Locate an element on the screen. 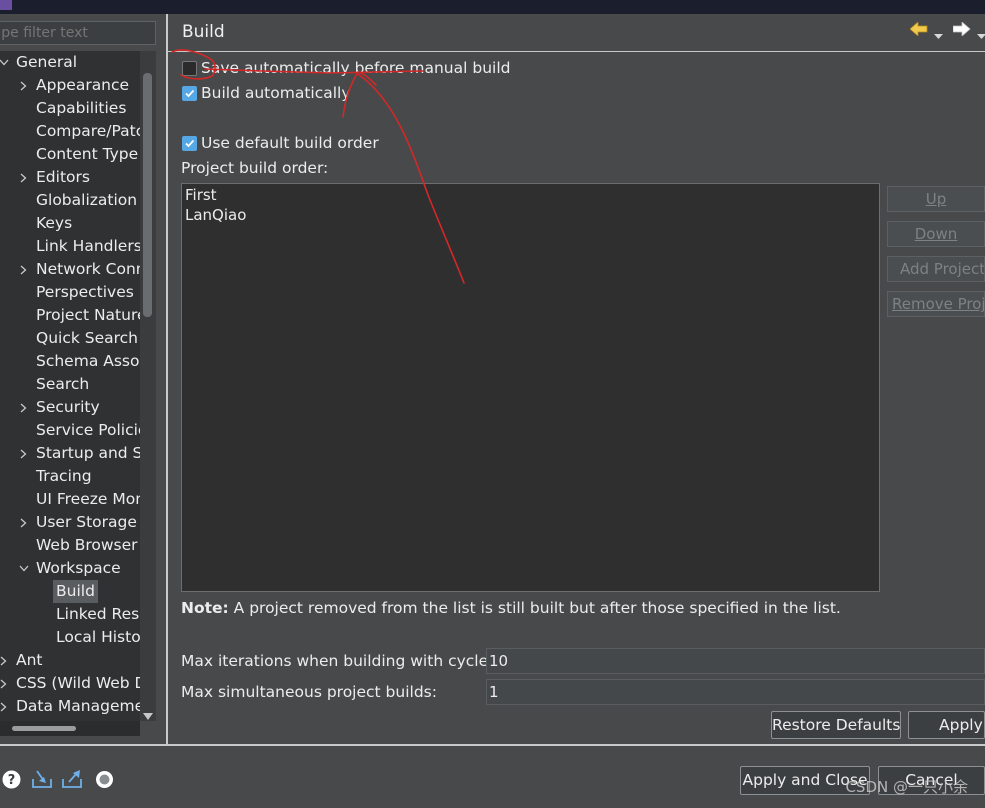  tree-item-label: General is located at coordinates (47, 62).